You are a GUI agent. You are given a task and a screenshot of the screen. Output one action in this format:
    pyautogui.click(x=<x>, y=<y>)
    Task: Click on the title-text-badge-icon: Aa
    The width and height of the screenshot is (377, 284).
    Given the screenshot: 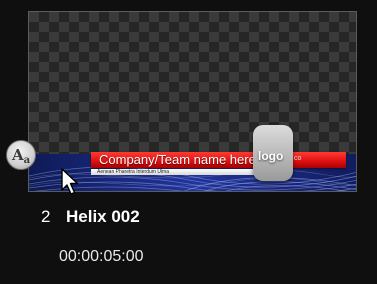 What is the action you would take?
    pyautogui.click(x=21, y=155)
    